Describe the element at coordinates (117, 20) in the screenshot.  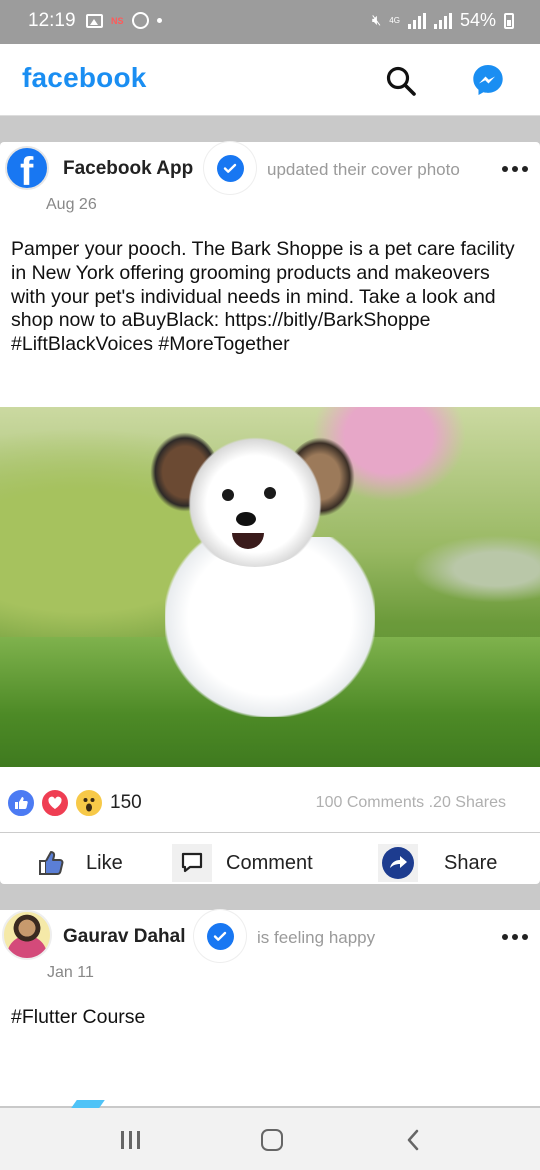
I see `ns-icon: NS` at that location.